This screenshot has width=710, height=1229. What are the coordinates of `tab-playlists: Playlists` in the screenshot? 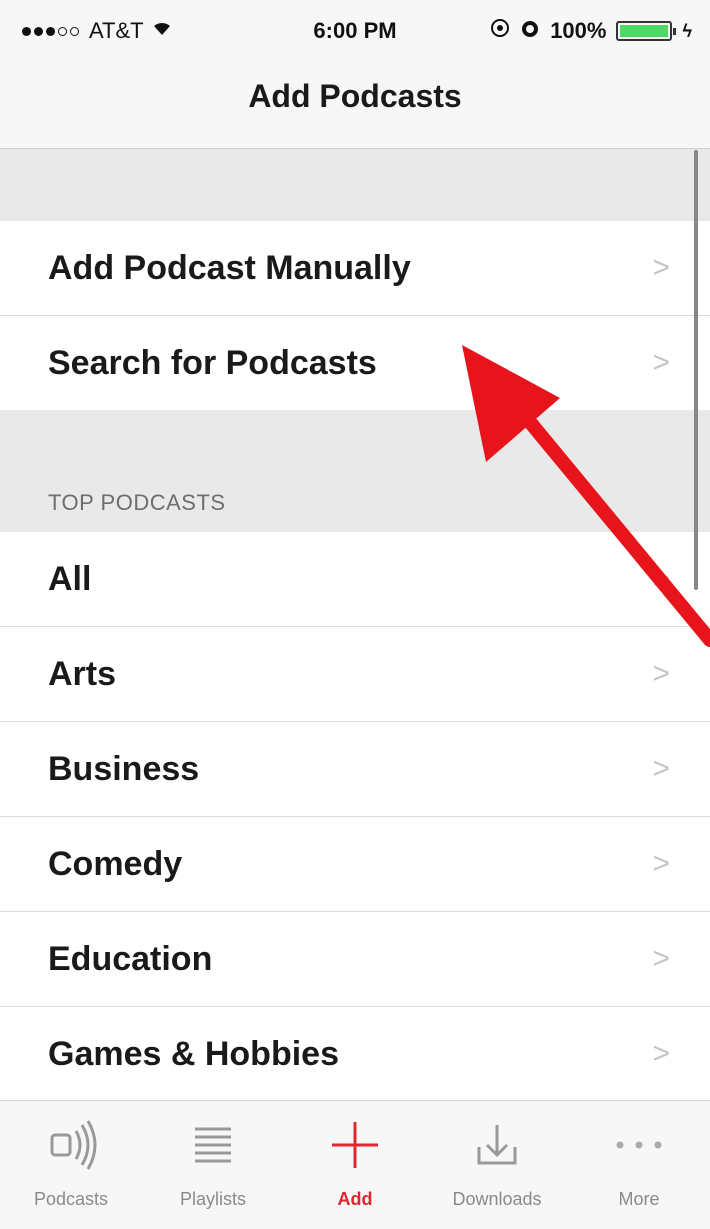 It's located at (213, 1165).